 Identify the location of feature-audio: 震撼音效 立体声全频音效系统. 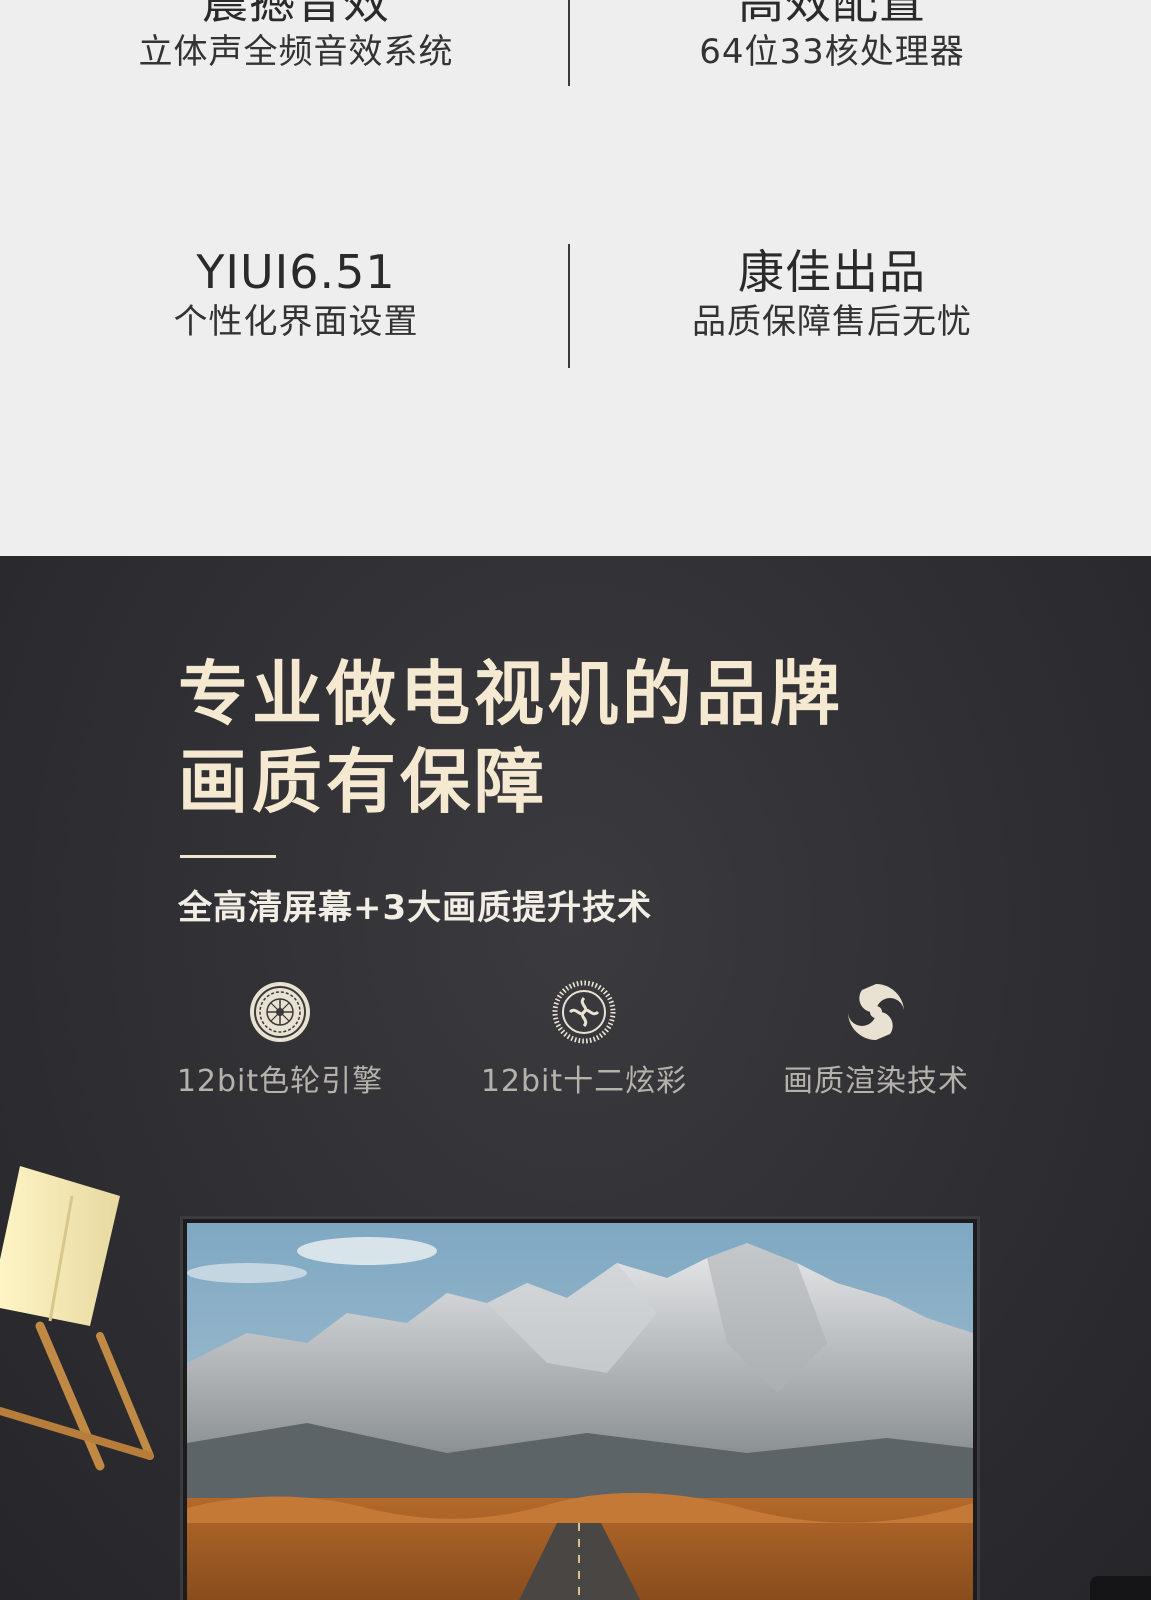
(296, 37).